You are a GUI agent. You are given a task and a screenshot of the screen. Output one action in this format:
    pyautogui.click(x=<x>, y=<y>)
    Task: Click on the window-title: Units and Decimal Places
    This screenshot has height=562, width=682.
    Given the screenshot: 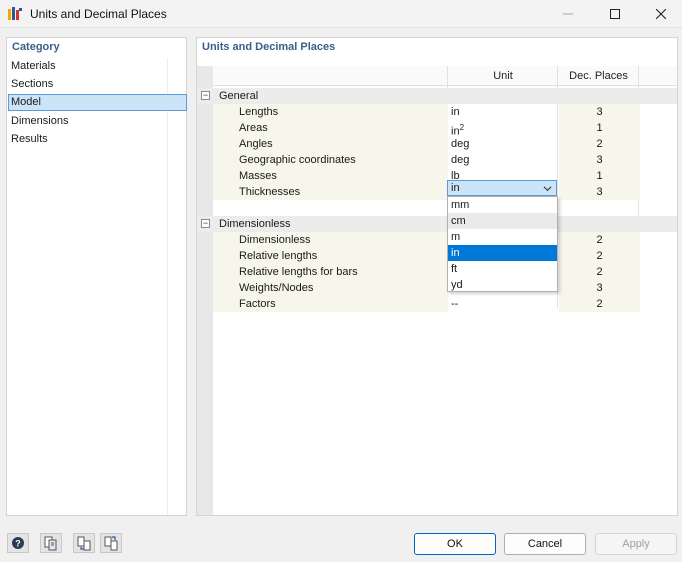 What is the action you would take?
    pyautogui.click(x=98, y=14)
    